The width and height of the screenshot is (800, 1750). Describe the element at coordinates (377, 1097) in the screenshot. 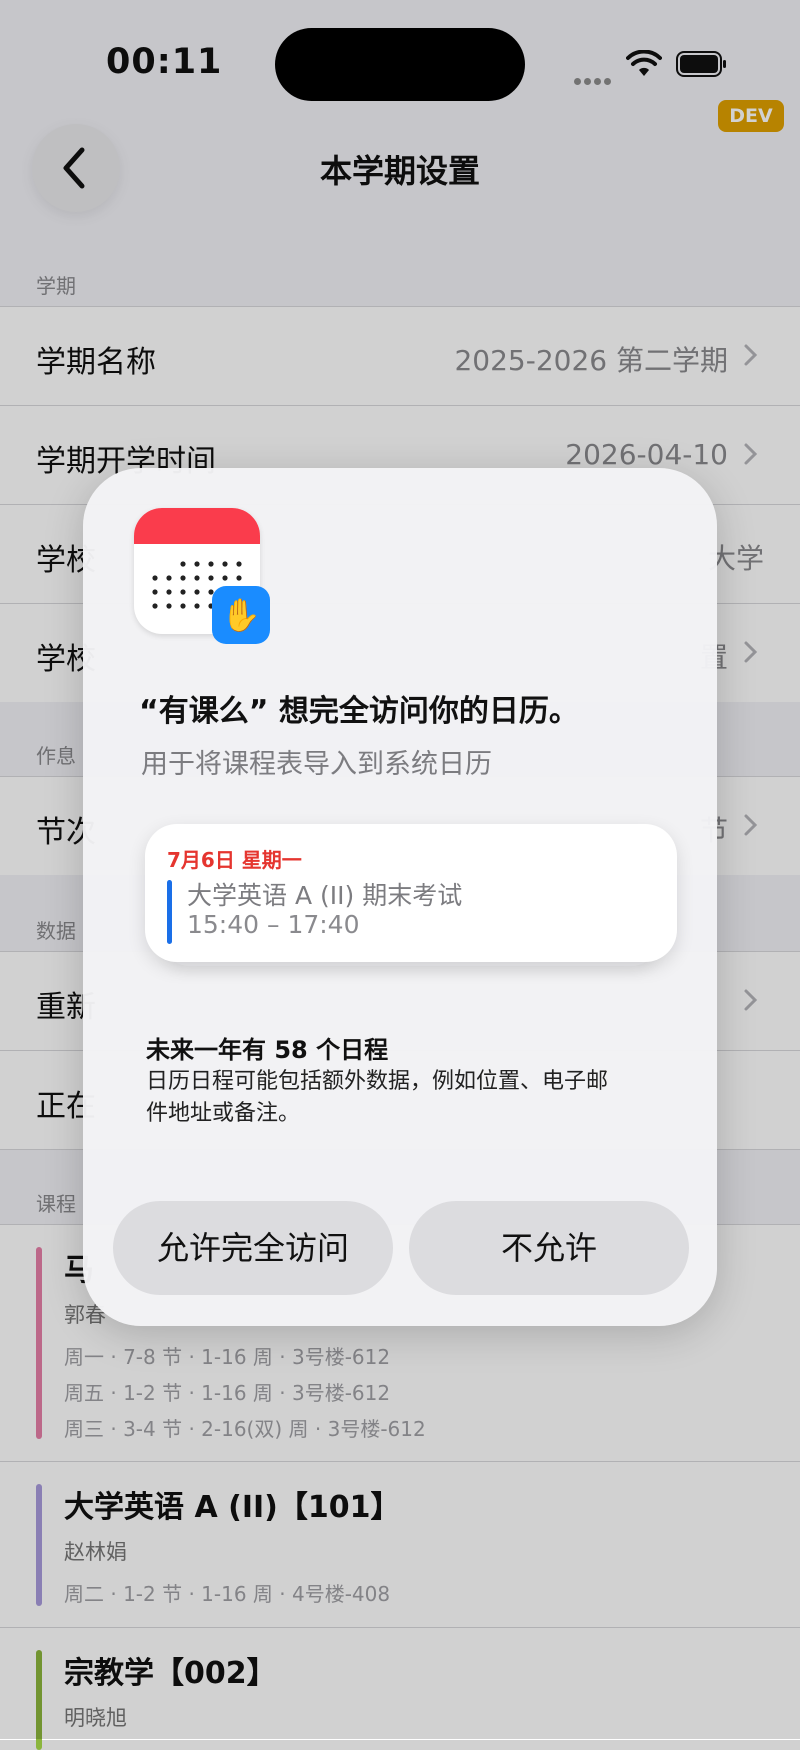

I see `dialog-description: 日历日程可能包括额外数据，例如位置、电子邮件地址或备注。` at that location.